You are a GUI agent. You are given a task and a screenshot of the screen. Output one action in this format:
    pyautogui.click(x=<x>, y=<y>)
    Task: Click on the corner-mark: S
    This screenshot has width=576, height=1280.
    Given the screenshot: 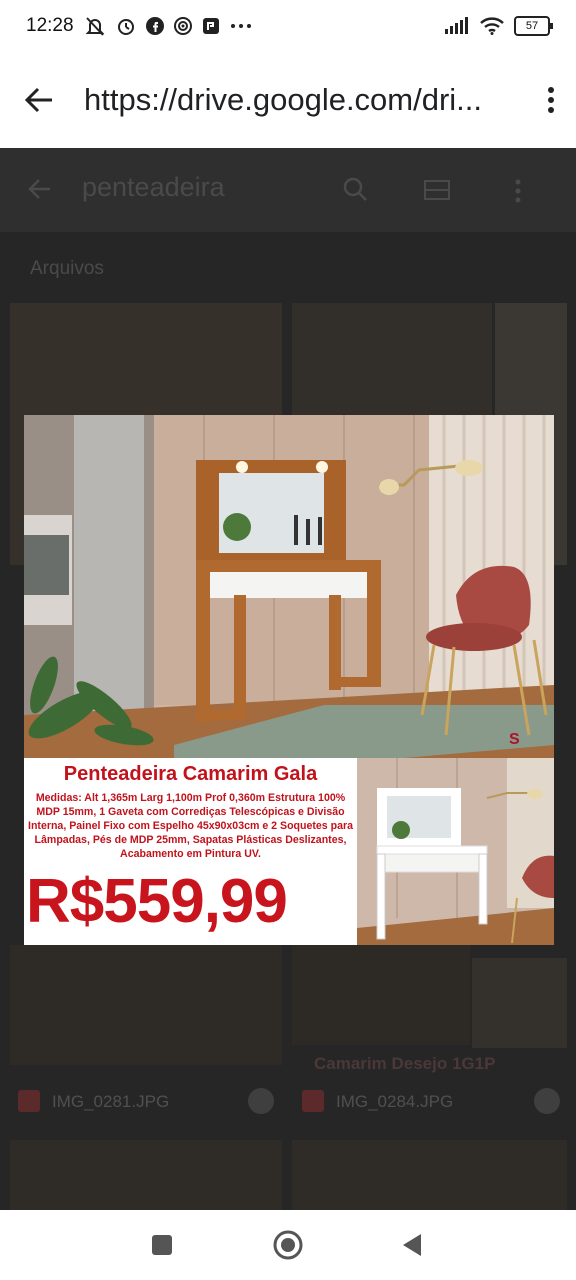 What is the action you would take?
    pyautogui.click(x=514, y=739)
    